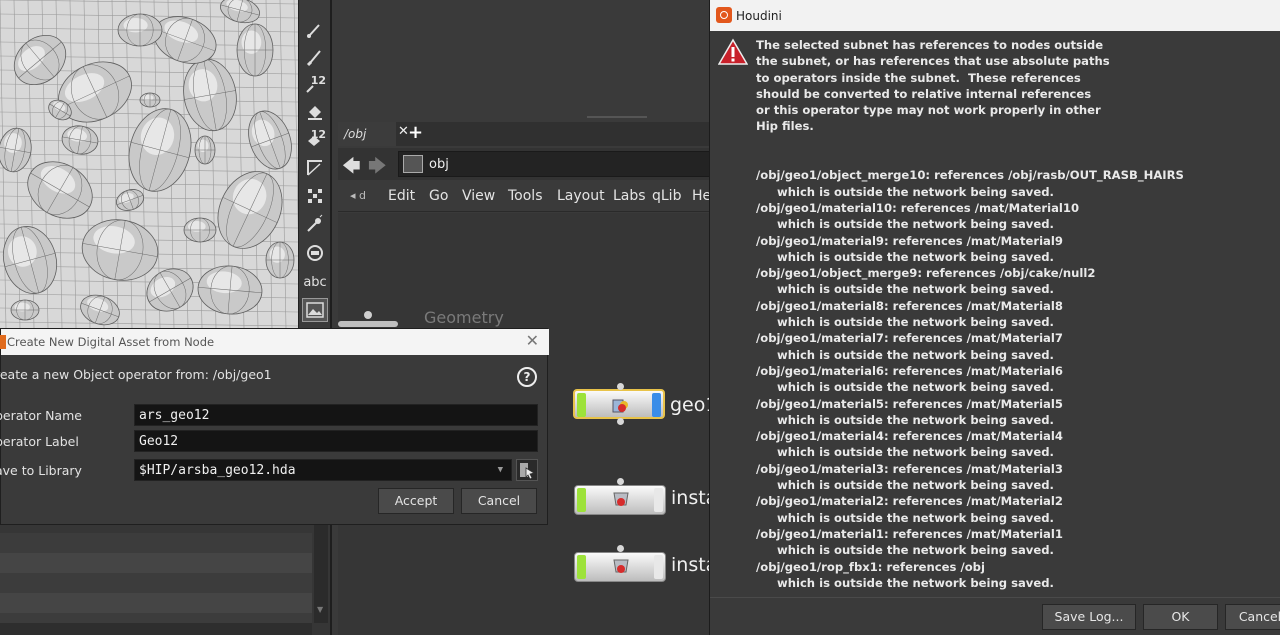 The height and width of the screenshot is (635, 1280). I want to click on menu-tools: Tools, so click(525, 196).